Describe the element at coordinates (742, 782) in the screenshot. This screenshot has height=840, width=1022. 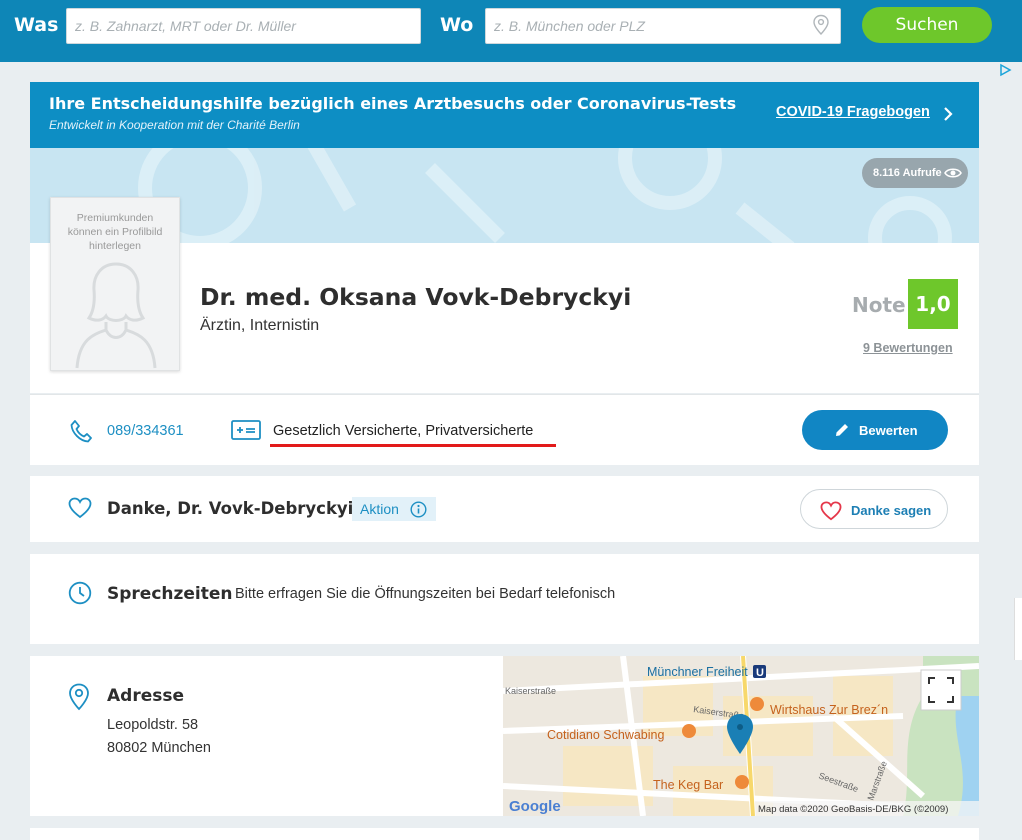
I see `bar-icon` at that location.